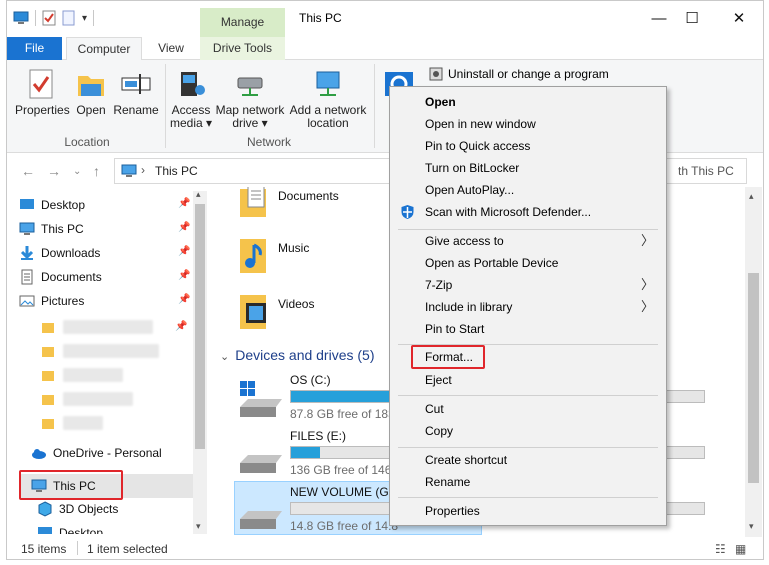 The height and width of the screenshot is (565, 769). Describe the element at coordinates (528, 395) in the screenshot. I see `menu-separator` at that location.